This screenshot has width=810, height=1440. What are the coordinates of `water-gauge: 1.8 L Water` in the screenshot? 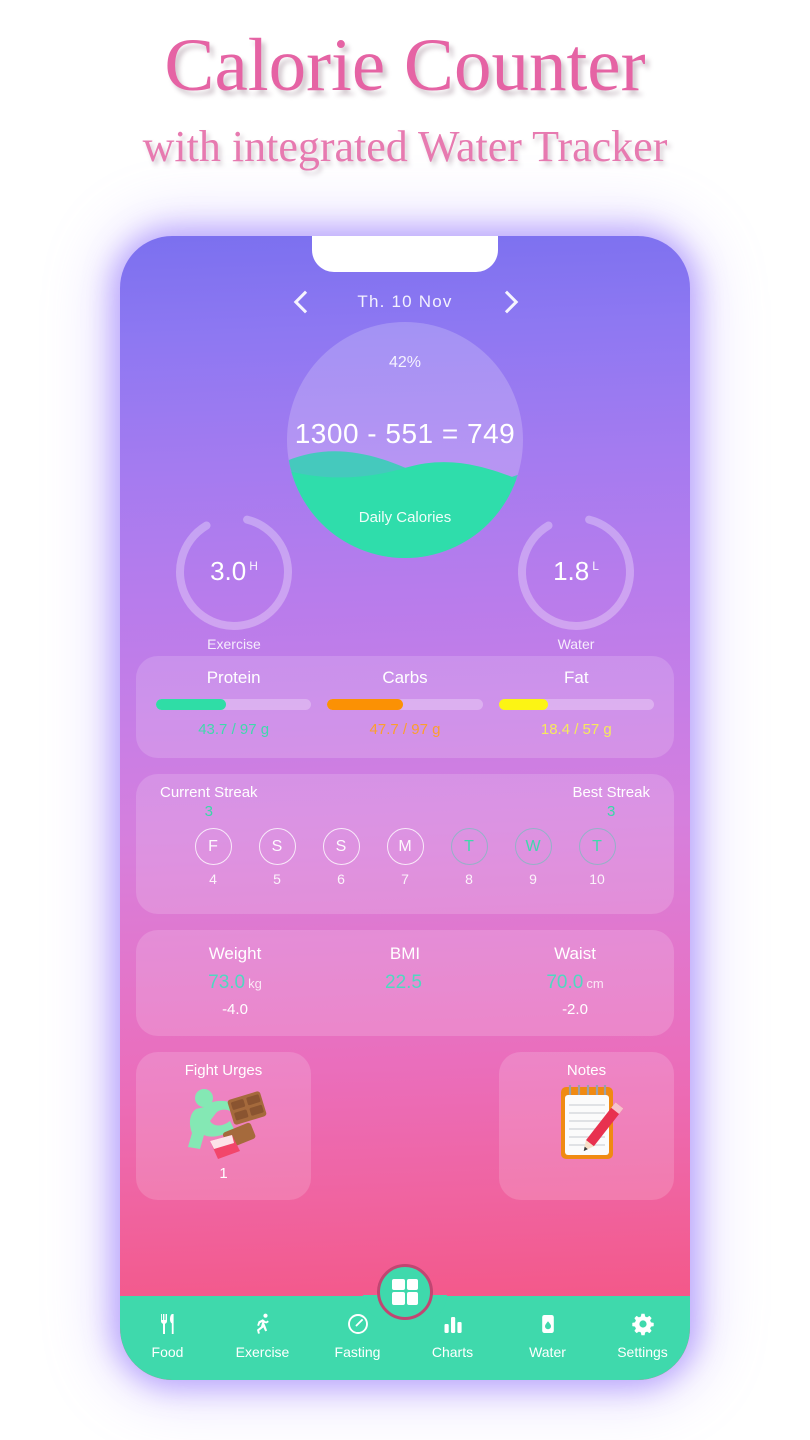 It's located at (576, 579).